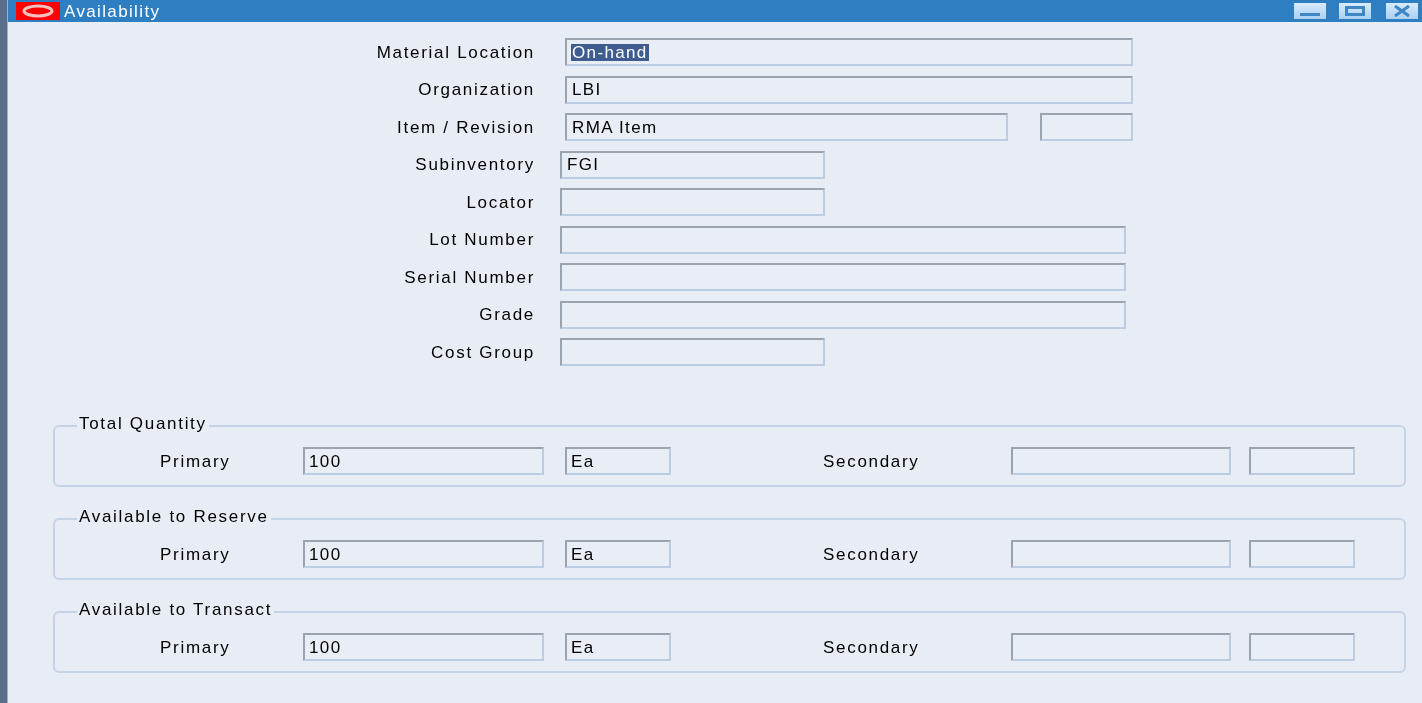 This screenshot has height=703, width=1422. I want to click on field-label: Subinventory, so click(474, 164).